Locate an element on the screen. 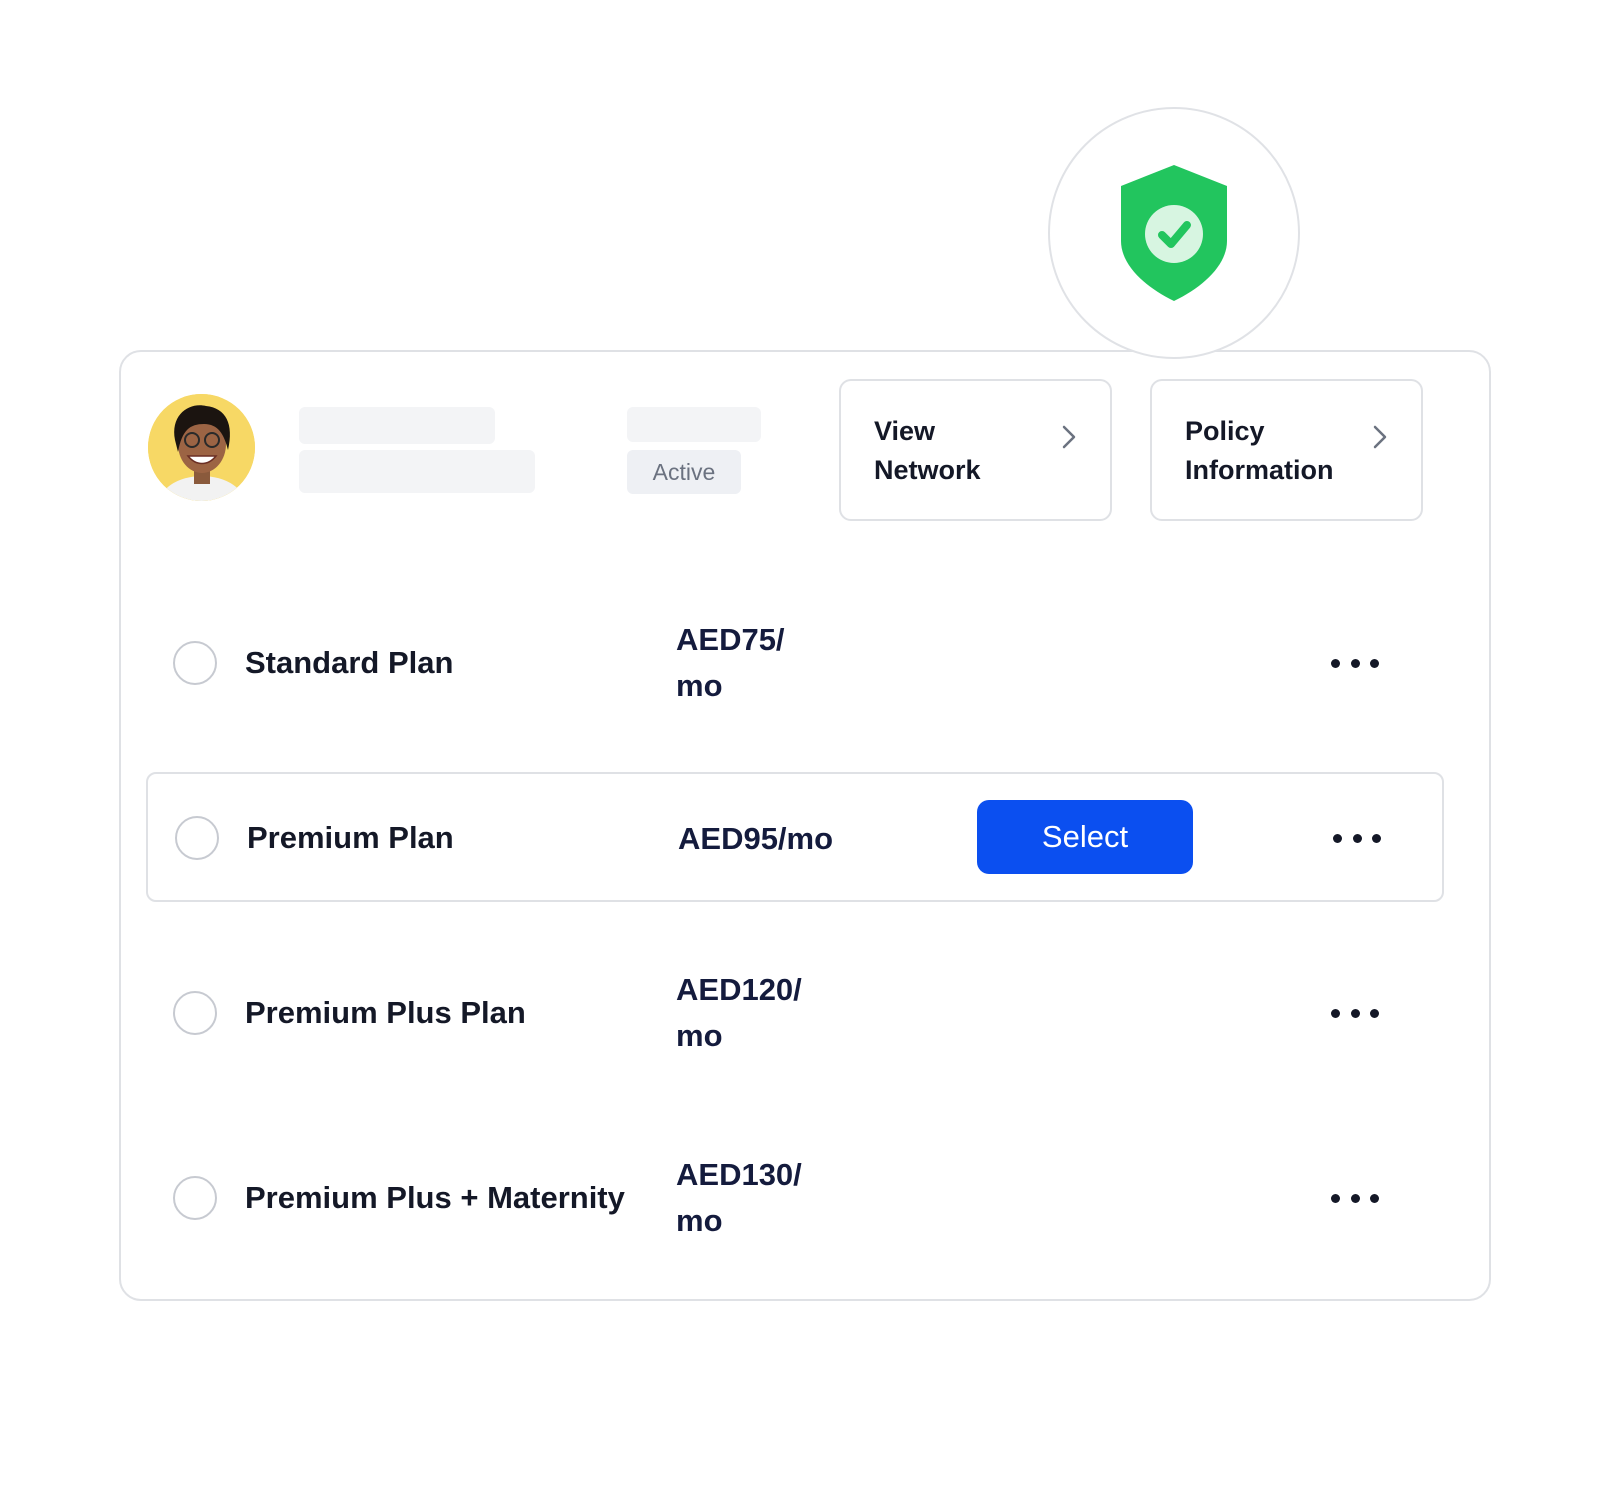  plan-row-premium-plus: Premium Plus Plan AED120/ mo is located at coordinates (795, 1014).